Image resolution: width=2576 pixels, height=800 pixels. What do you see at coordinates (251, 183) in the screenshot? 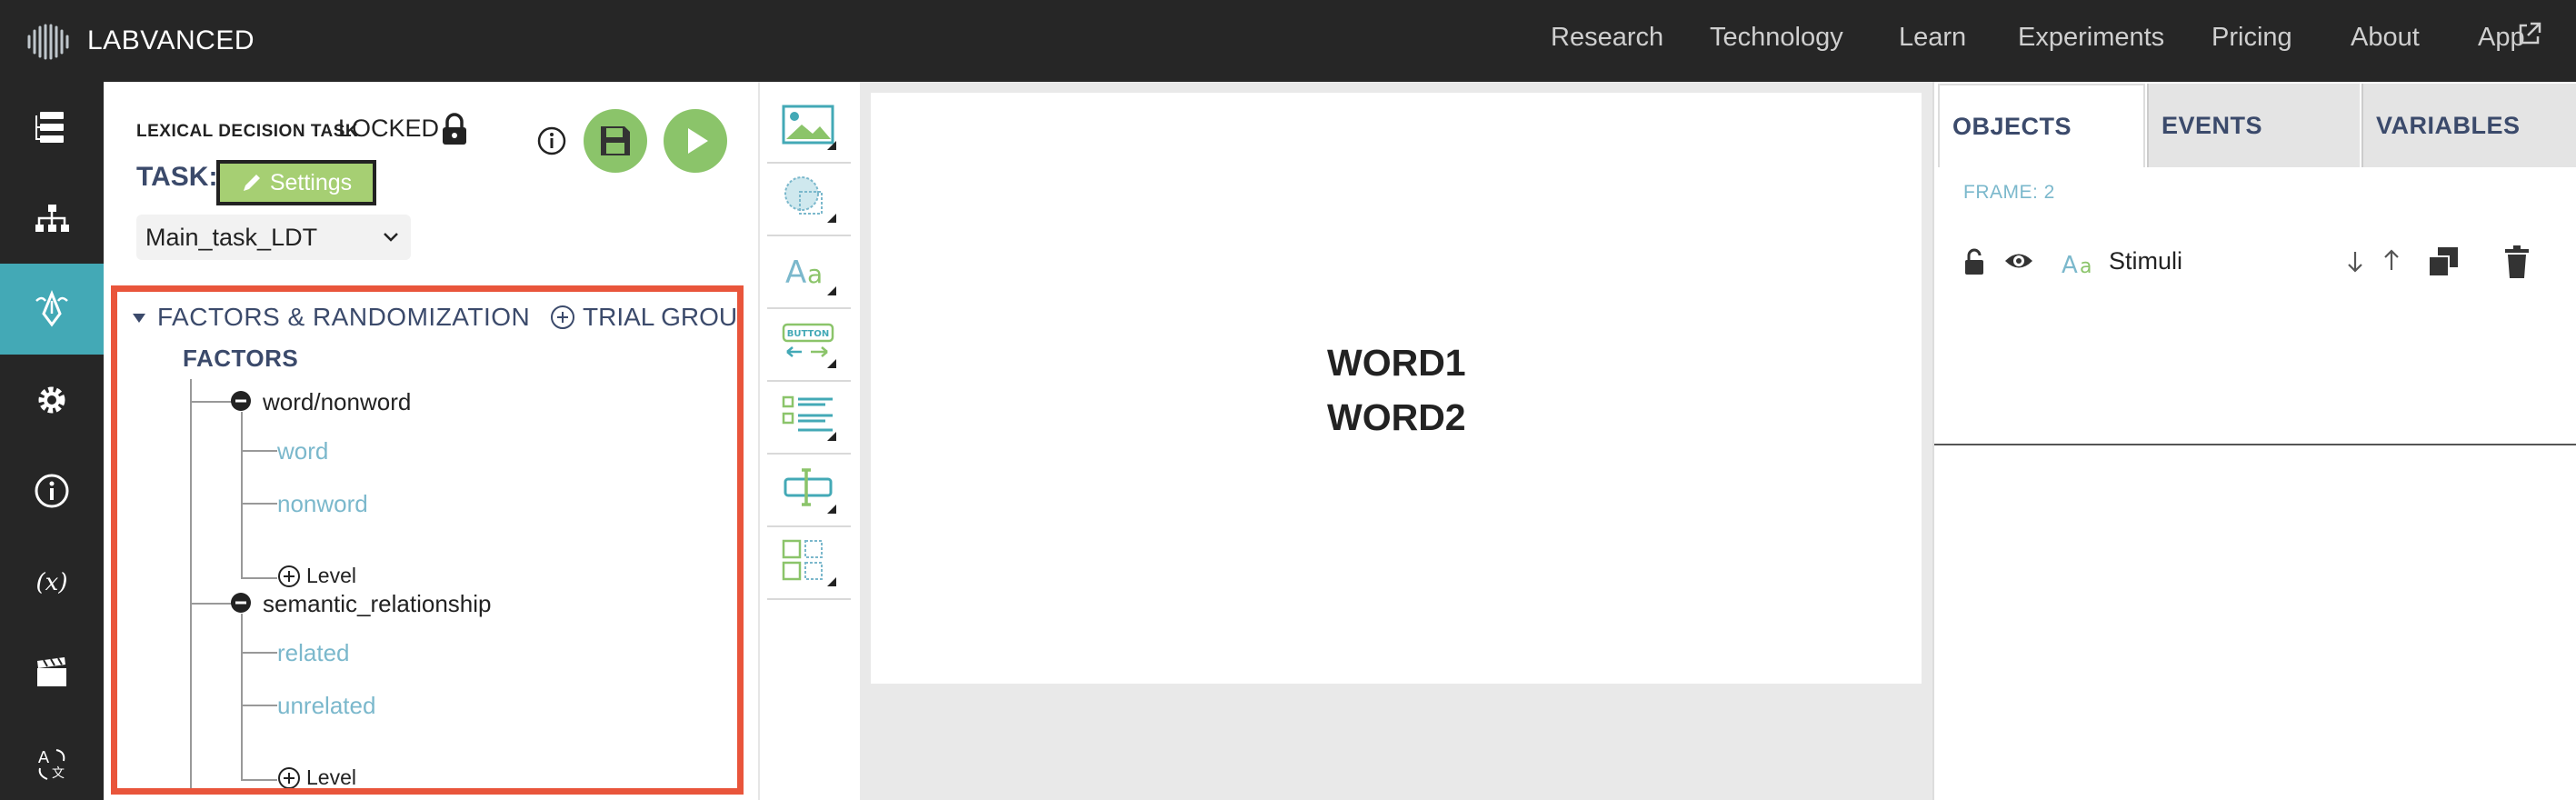
I see `pencil-icon` at bounding box center [251, 183].